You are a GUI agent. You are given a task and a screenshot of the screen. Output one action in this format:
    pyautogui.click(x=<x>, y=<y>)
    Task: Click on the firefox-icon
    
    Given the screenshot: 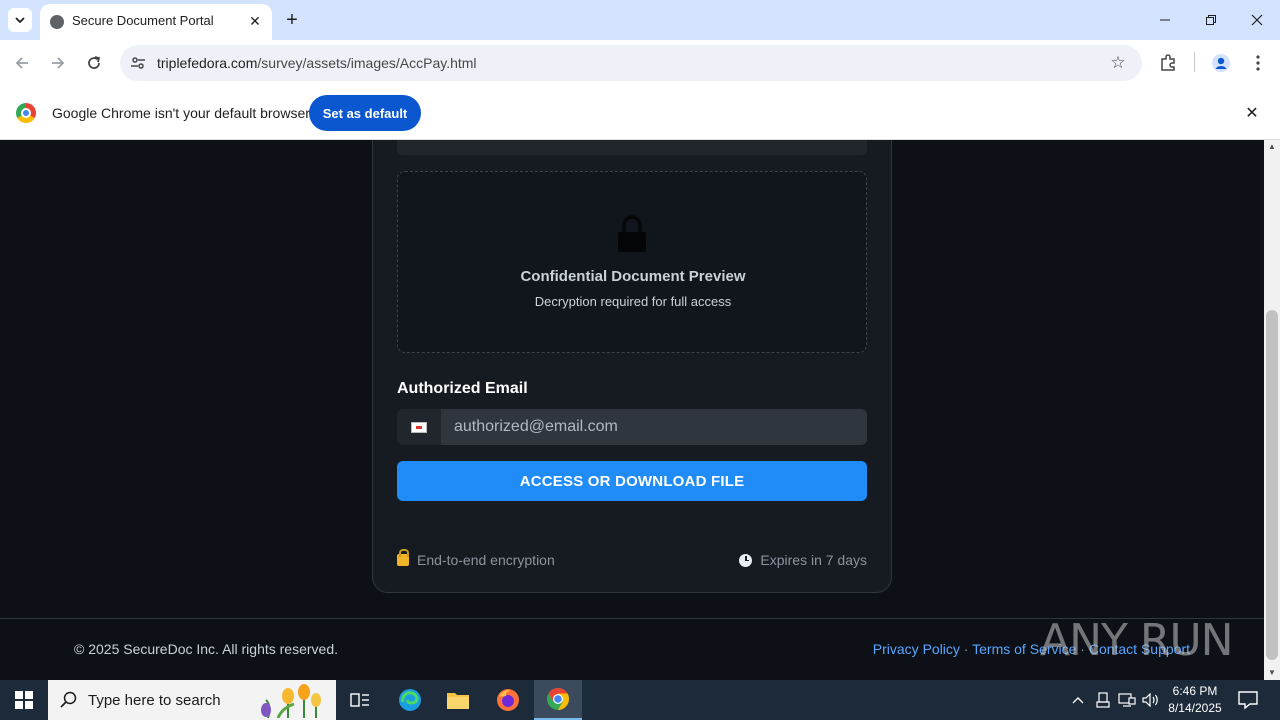 What is the action you would take?
    pyautogui.click(x=508, y=700)
    